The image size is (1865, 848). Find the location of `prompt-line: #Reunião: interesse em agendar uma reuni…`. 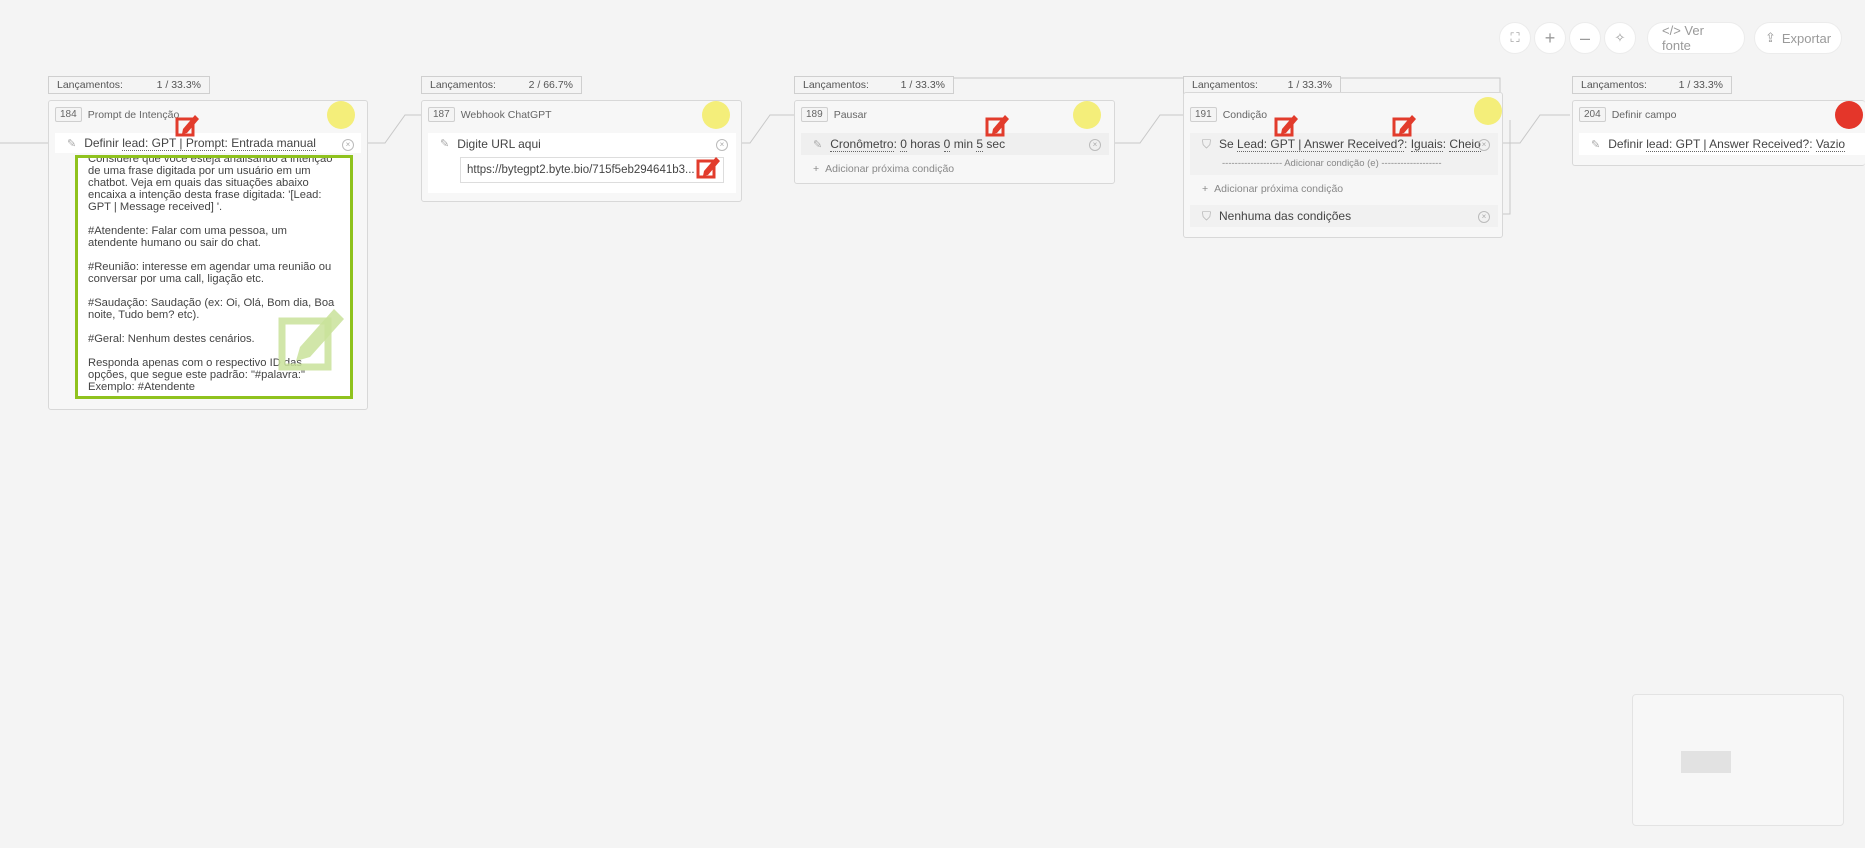

prompt-line: #Reunião: interesse em agendar uma reuni… is located at coordinates (210, 267).